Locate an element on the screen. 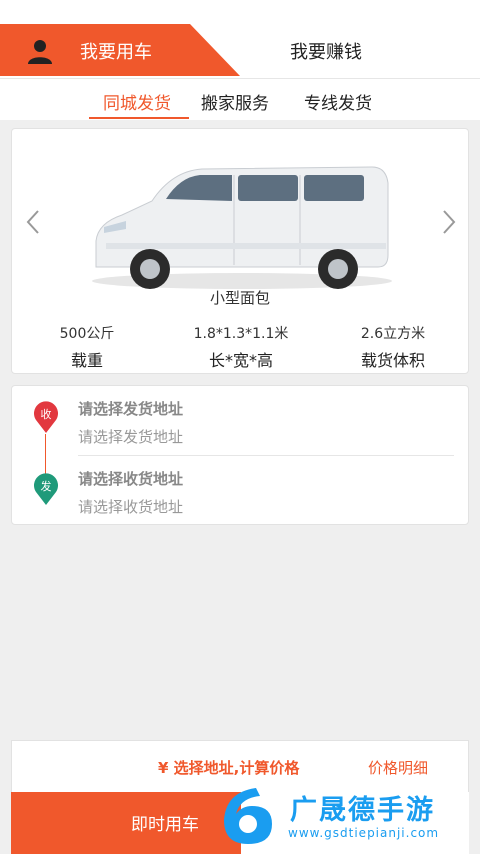 The width and height of the screenshot is (480, 854). order-now-button: 即时用车 is located at coordinates (126, 823).